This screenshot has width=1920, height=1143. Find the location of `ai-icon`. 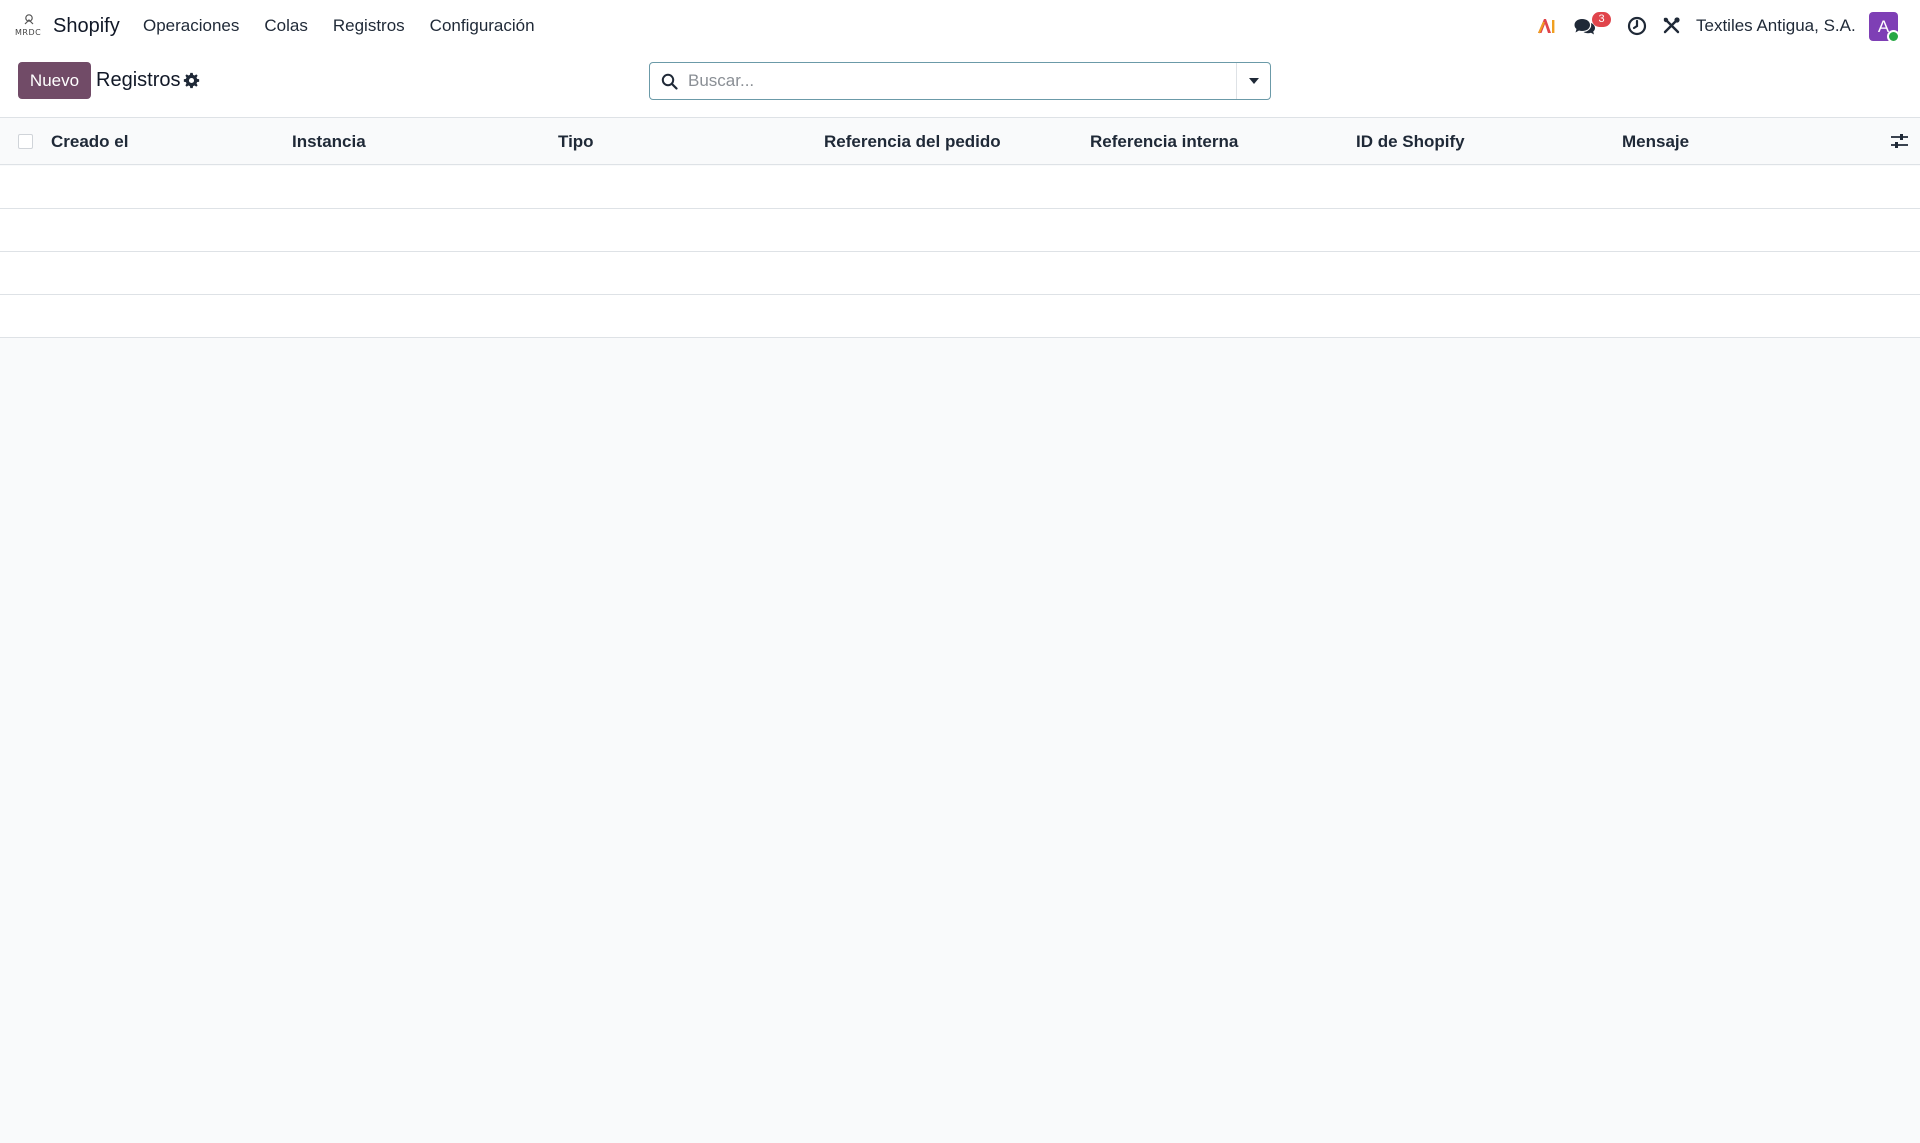

ai-icon is located at coordinates (1546, 26).